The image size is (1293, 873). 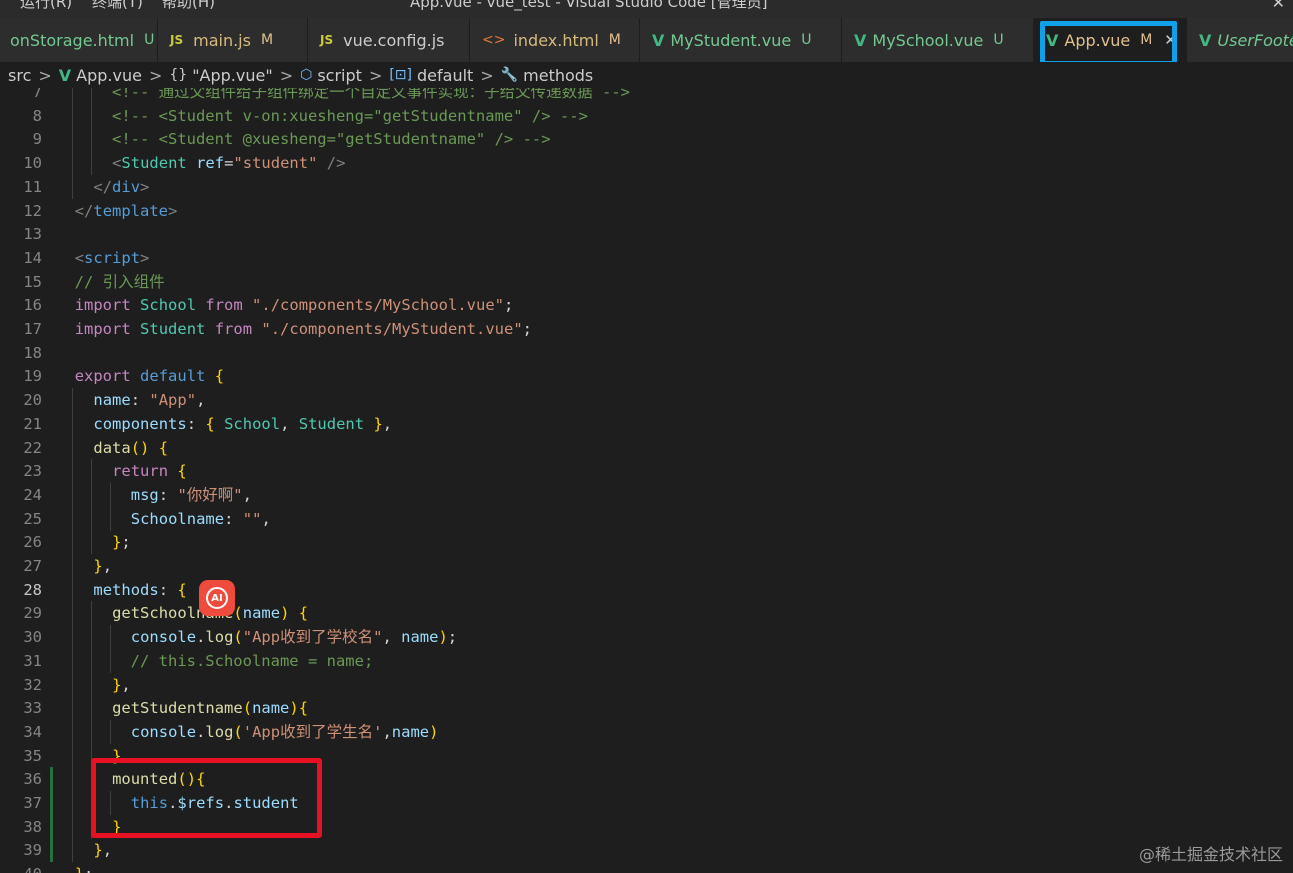 I want to click on tab-myschool-vue: V MySchool.vue U, so click(x=938, y=40).